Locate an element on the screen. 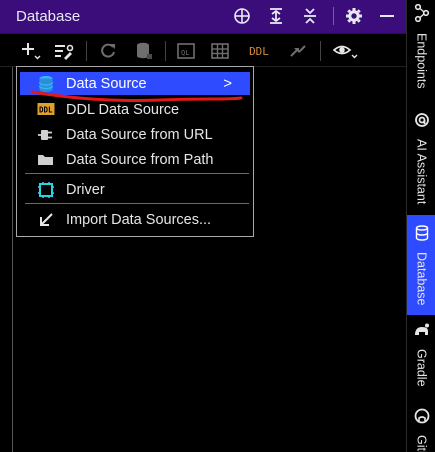 The height and width of the screenshot is (452, 435). tool-window-ai-assistant: AI Assistant is located at coordinates (421, 162).